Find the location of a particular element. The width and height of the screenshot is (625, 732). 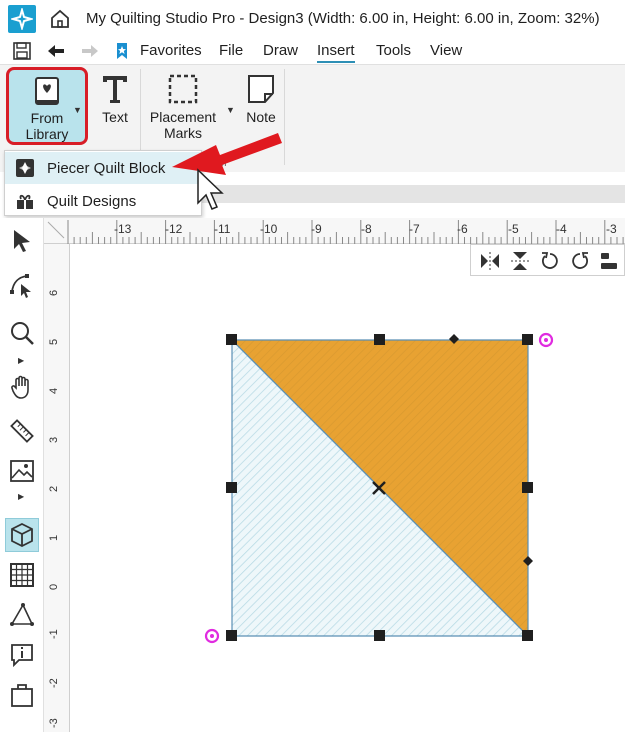

info-note-icon is located at coordinates (22, 656).